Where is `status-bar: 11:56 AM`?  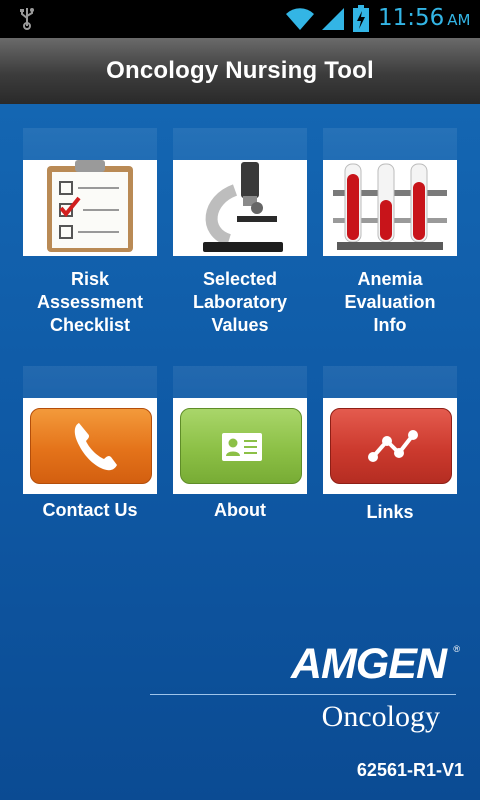
status-bar: 11:56 AM is located at coordinates (240, 19).